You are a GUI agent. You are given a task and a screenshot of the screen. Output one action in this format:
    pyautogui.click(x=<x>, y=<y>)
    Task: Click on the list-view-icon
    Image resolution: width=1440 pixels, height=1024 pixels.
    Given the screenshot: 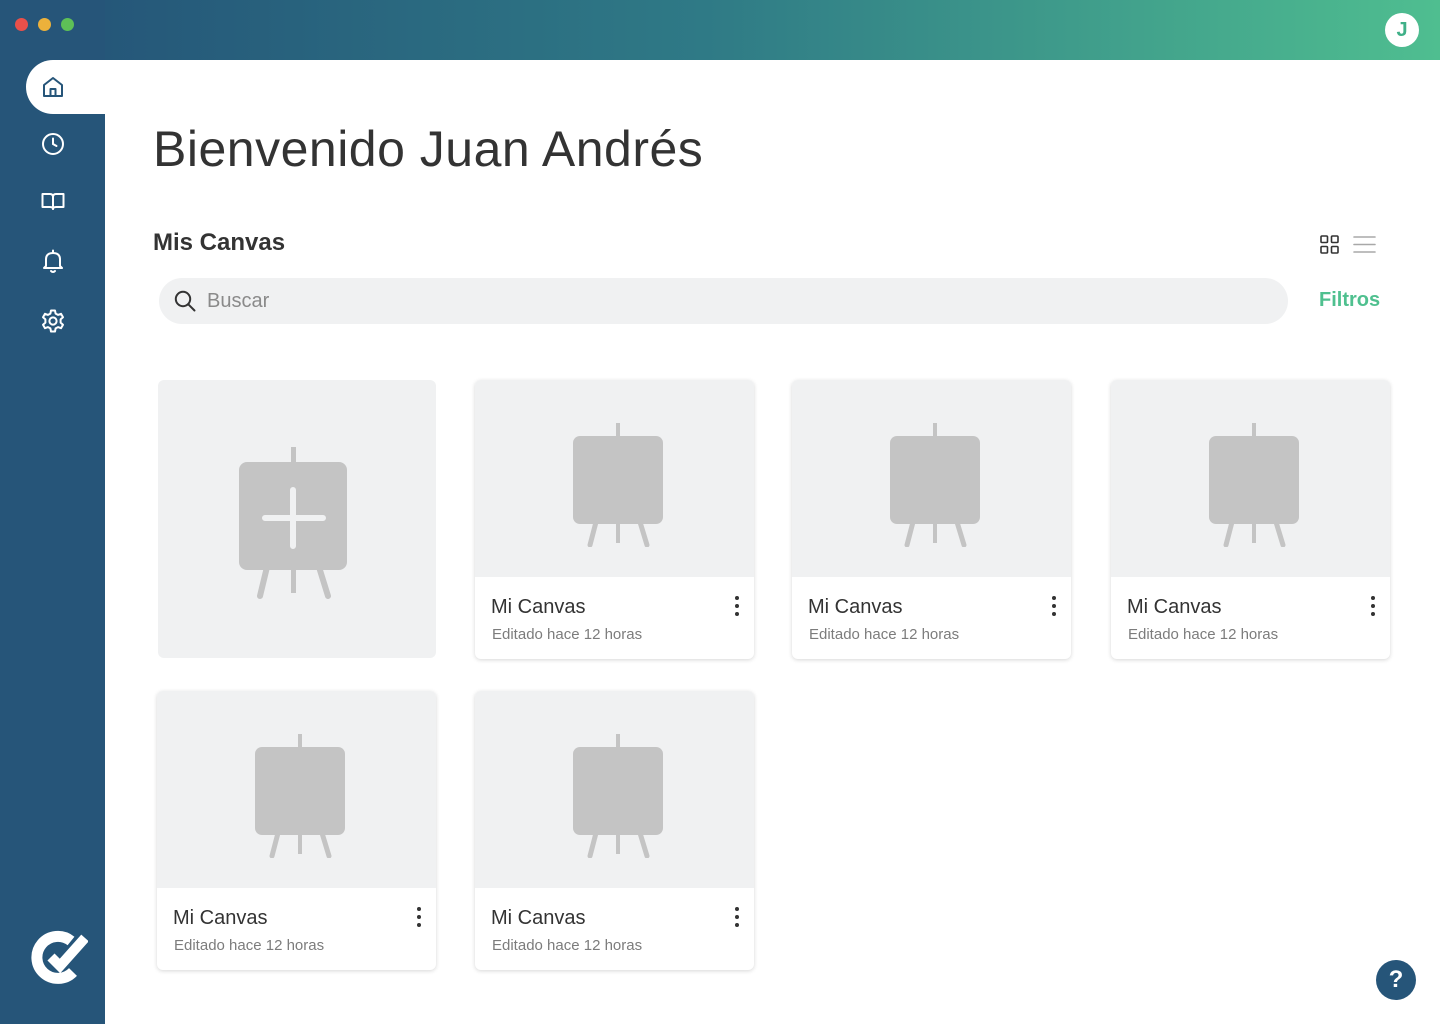 What is the action you would take?
    pyautogui.click(x=1364, y=244)
    